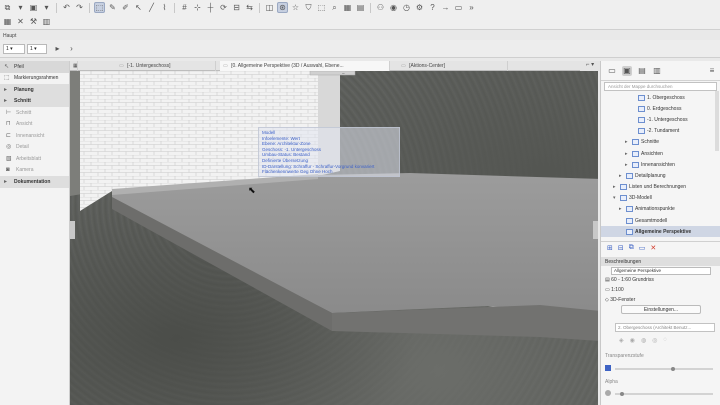 The image size is (720, 405). I want to click on pencil-icon: ✎, so click(112, 7).